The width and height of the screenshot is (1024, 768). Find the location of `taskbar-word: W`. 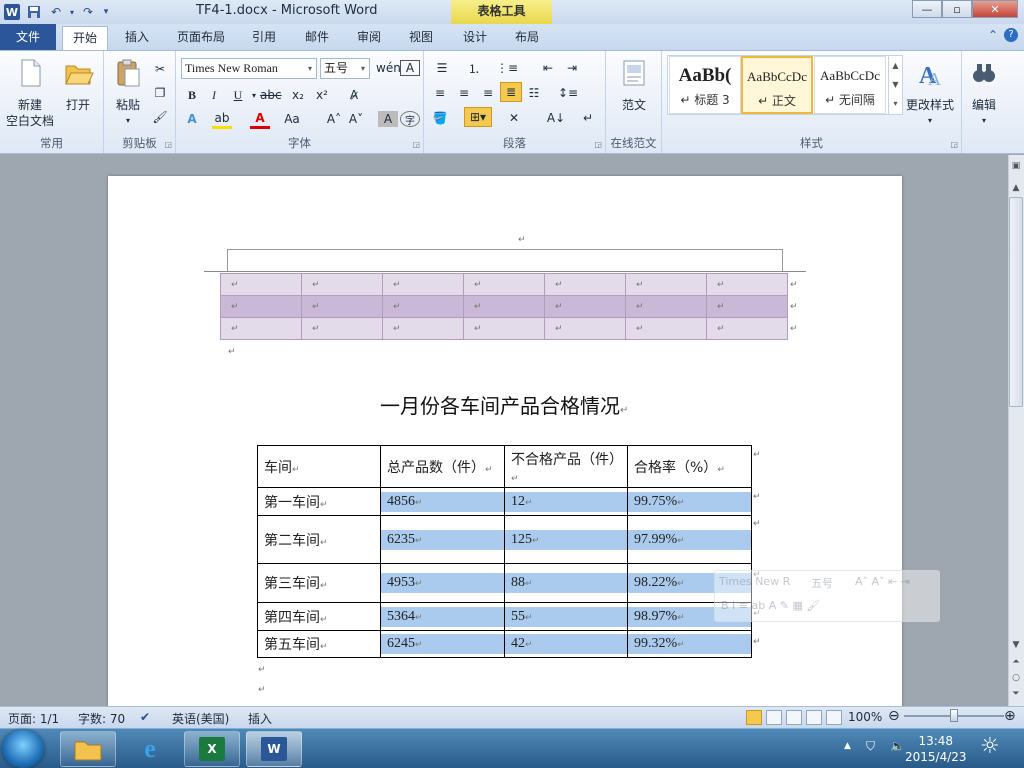

taskbar-word: W is located at coordinates (274, 749).